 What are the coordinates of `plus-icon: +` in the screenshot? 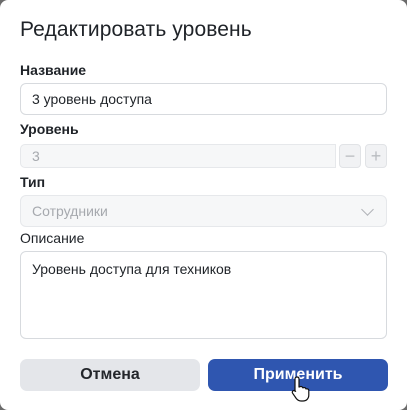 It's located at (376, 156).